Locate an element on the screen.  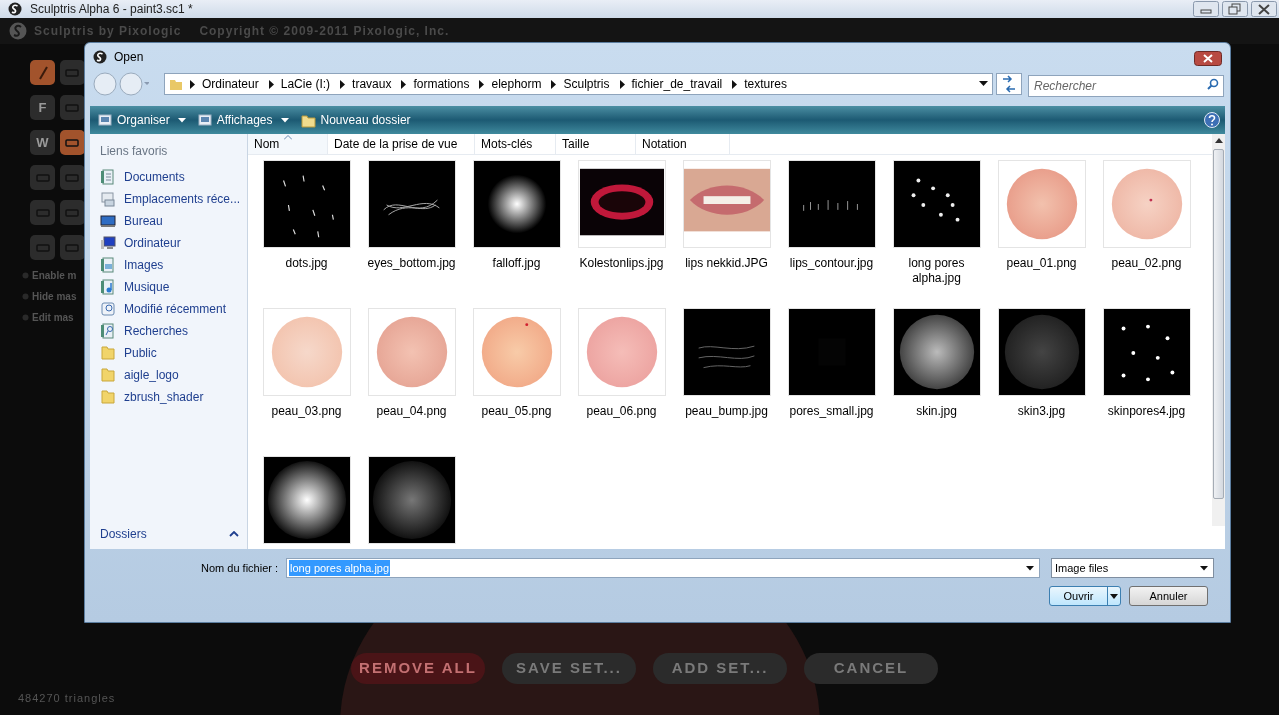
column-header: Notation is located at coordinates (683, 144).